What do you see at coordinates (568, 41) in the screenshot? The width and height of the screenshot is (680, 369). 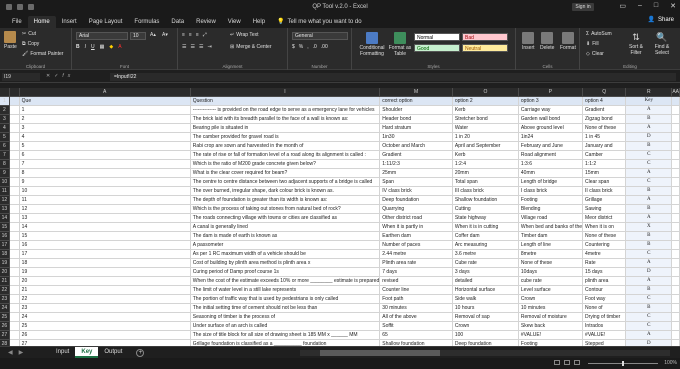 I see `format-cells-button: Format` at bounding box center [568, 41].